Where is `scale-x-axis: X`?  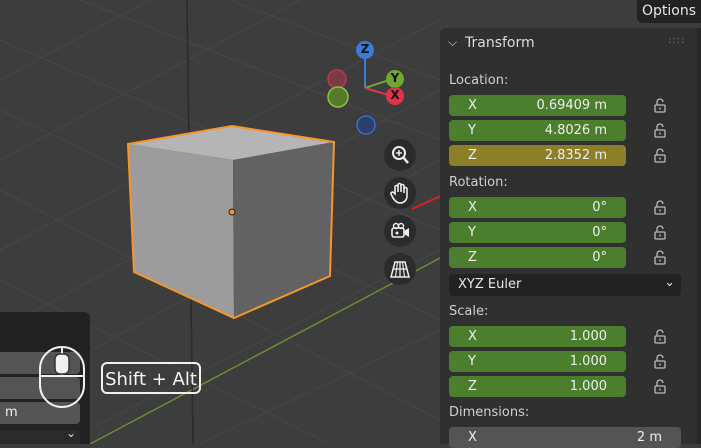
scale-x-axis: X is located at coordinates (472, 336).